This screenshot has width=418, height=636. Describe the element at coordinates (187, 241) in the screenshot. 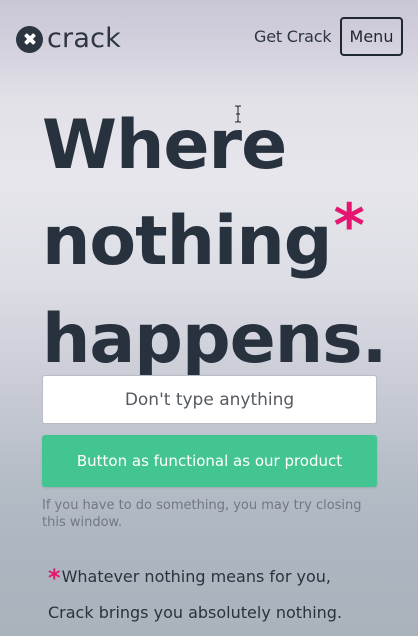

I see `headline-word-nothing: nothing` at that location.